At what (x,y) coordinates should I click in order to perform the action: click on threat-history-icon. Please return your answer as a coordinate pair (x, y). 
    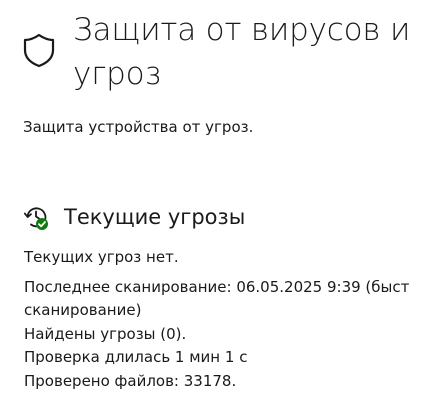
    Looking at the image, I should click on (35, 218).